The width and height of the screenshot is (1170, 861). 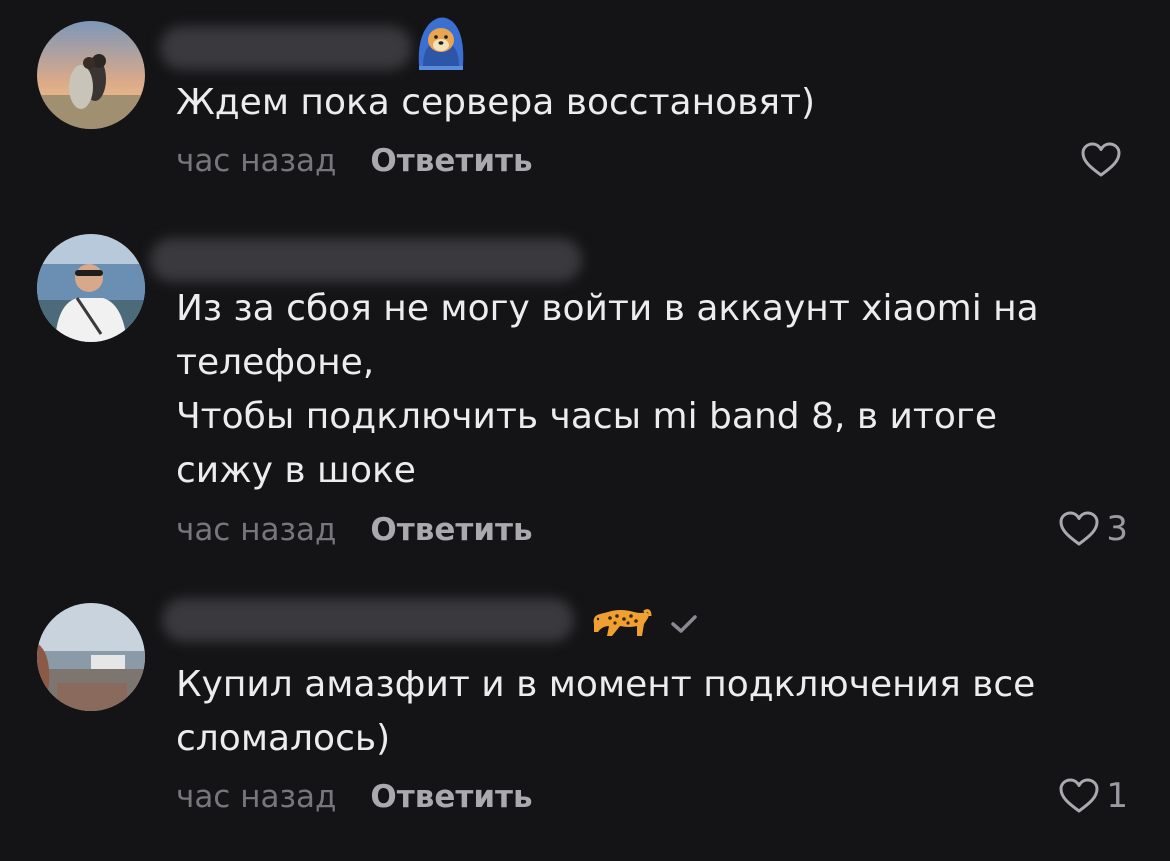 What do you see at coordinates (1117, 529) in the screenshot?
I see `like-count: 3` at bounding box center [1117, 529].